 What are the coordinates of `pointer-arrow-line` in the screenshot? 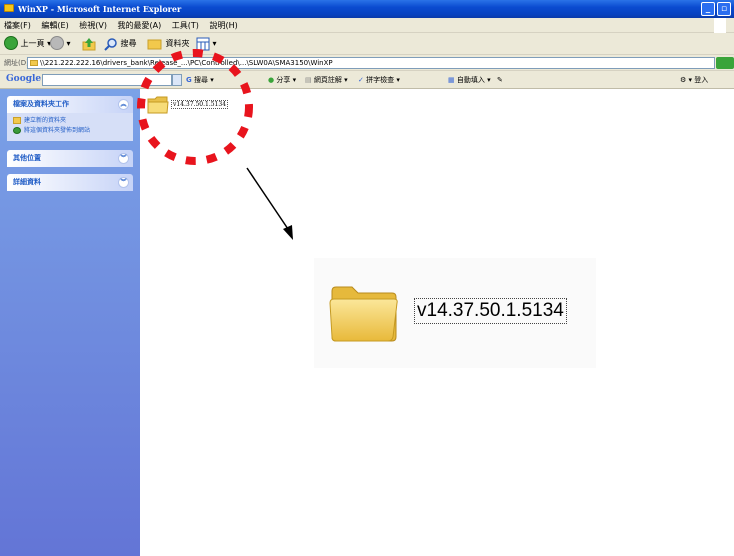 It's located at (267, 198).